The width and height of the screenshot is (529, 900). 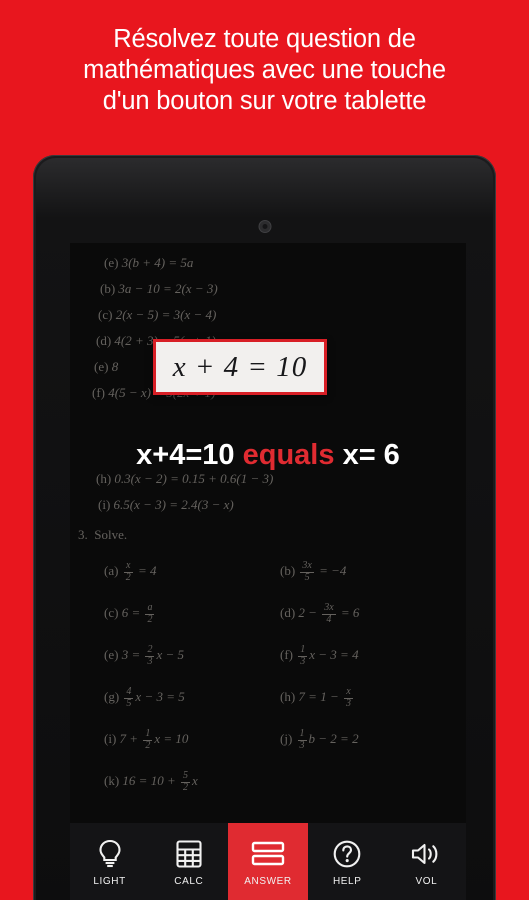 I want to click on toolbar-button-light: LIGHT, so click(x=109, y=861).